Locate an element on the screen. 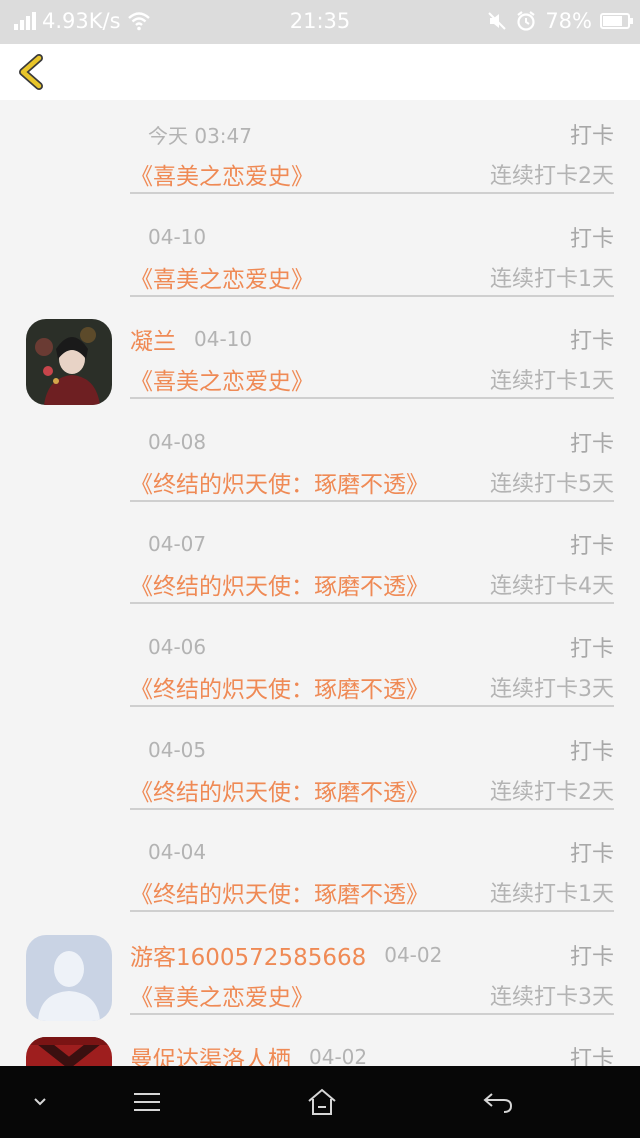  item-date: 04-08 is located at coordinates (177, 441).